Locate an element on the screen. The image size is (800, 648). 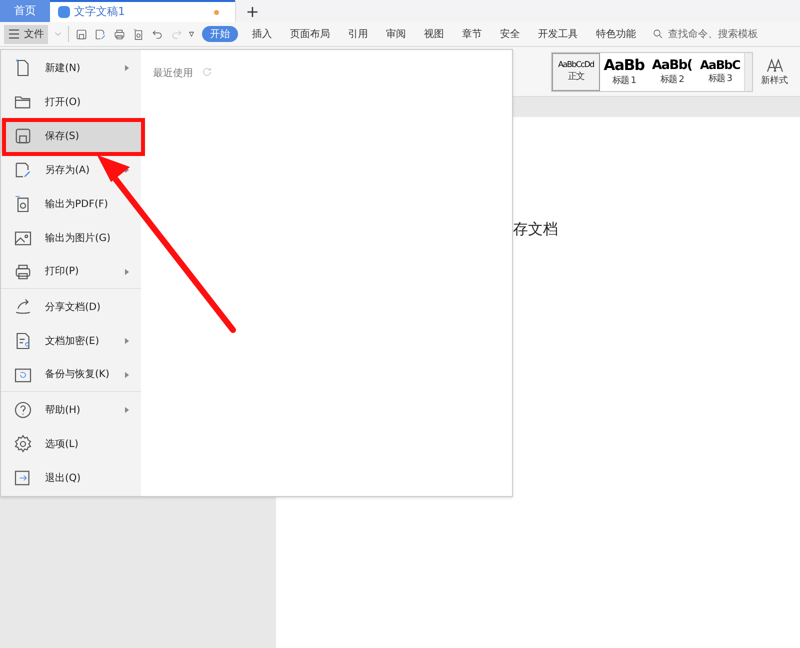
ribbon-tab: 开始 is located at coordinates (220, 34).